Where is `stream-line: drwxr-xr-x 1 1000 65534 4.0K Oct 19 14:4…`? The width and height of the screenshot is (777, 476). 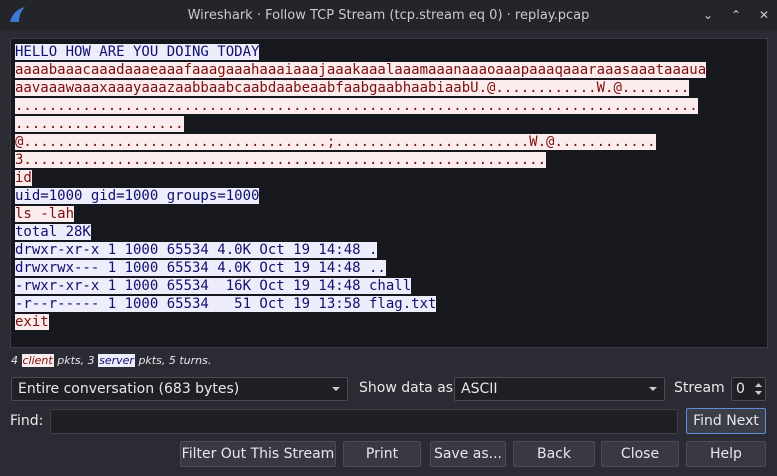 stream-line: drwxr-xr-x 1 1000 65534 4.0K Oct 19 14:4… is located at coordinates (196, 250).